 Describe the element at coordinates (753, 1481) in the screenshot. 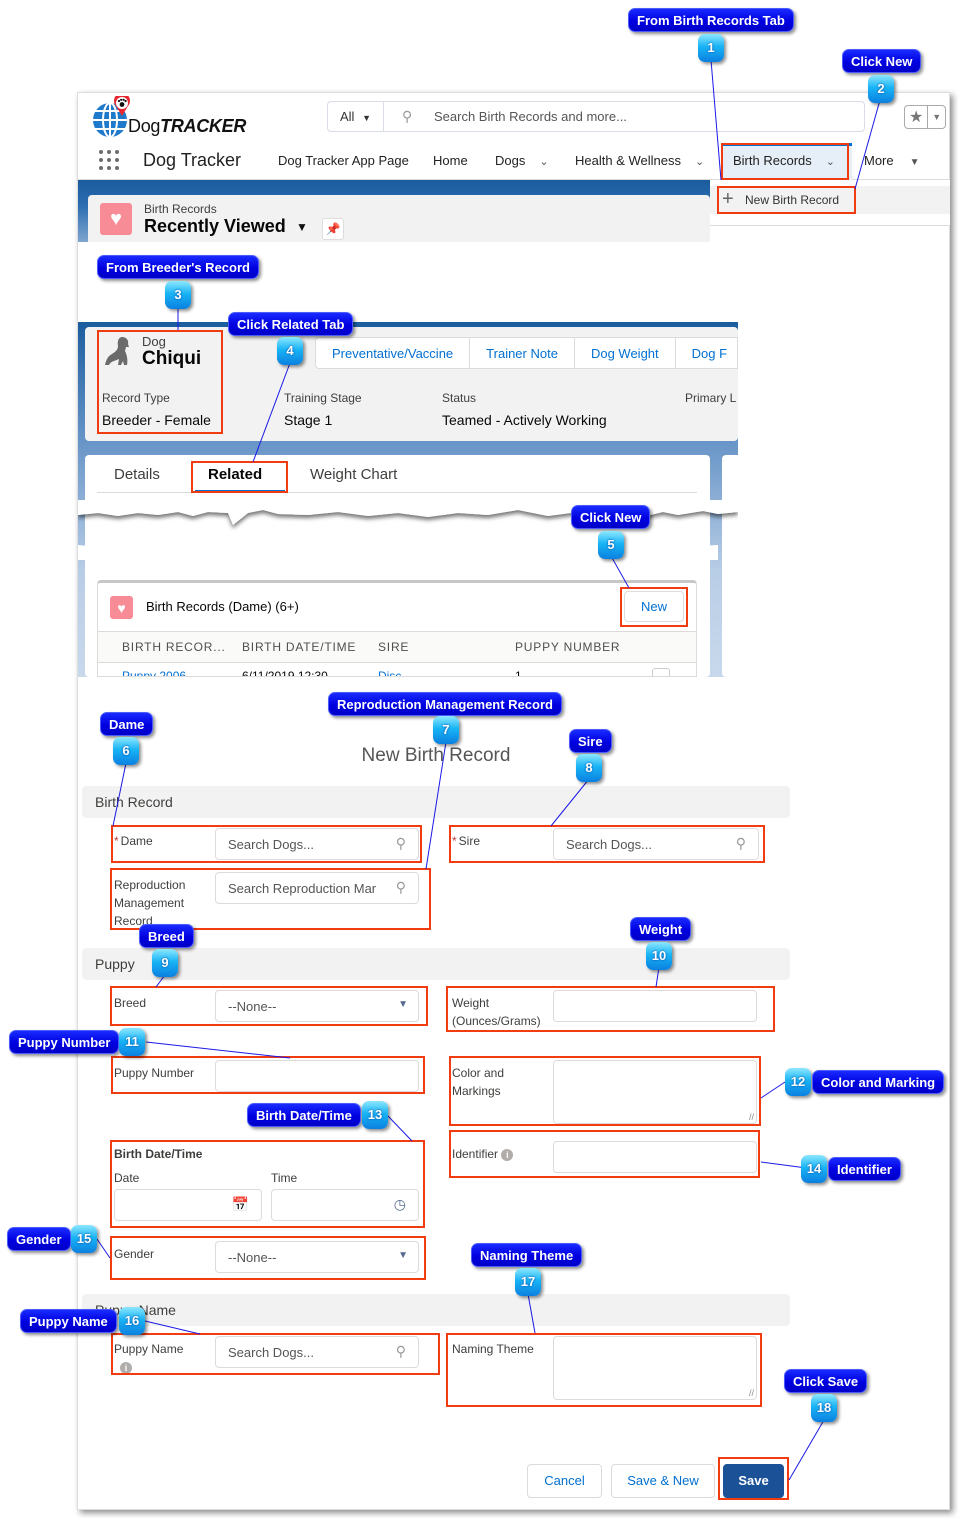

I see `save-button: Save` at that location.